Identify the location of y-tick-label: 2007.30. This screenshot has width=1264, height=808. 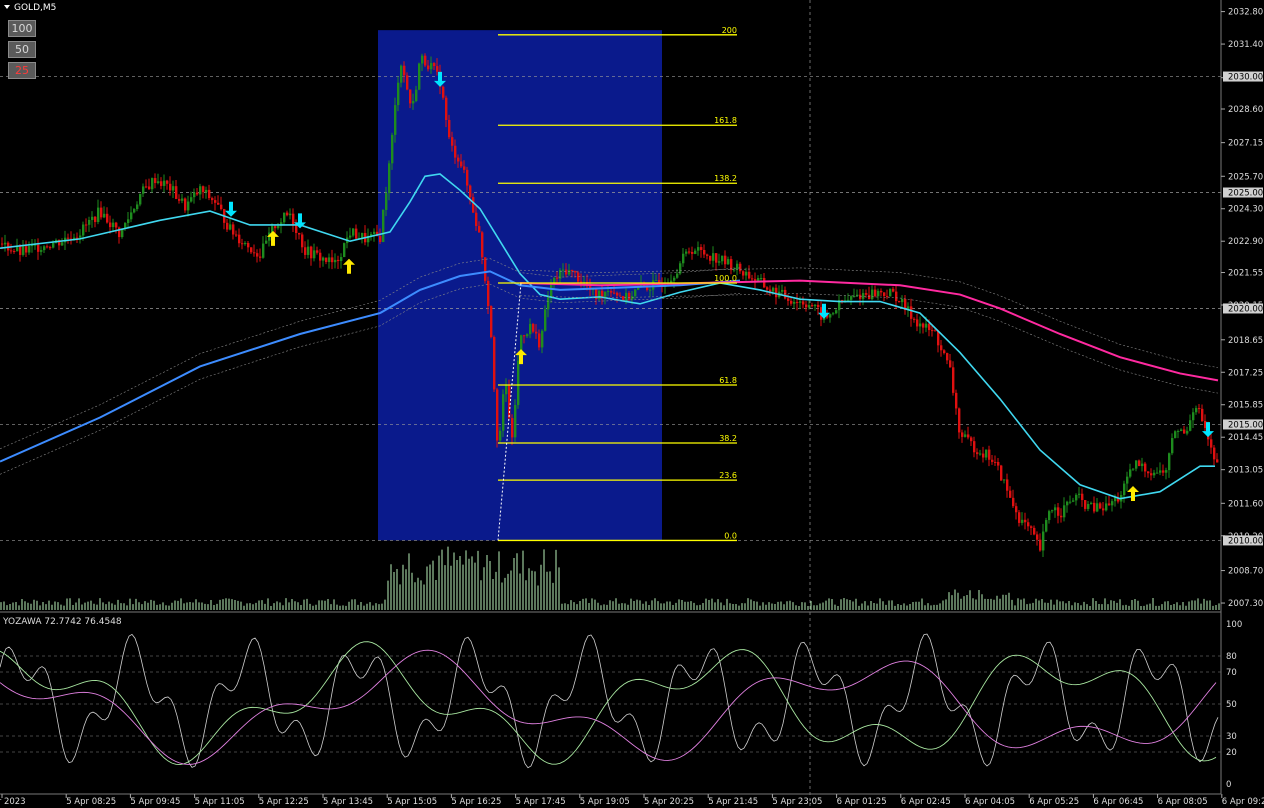
(1245, 604).